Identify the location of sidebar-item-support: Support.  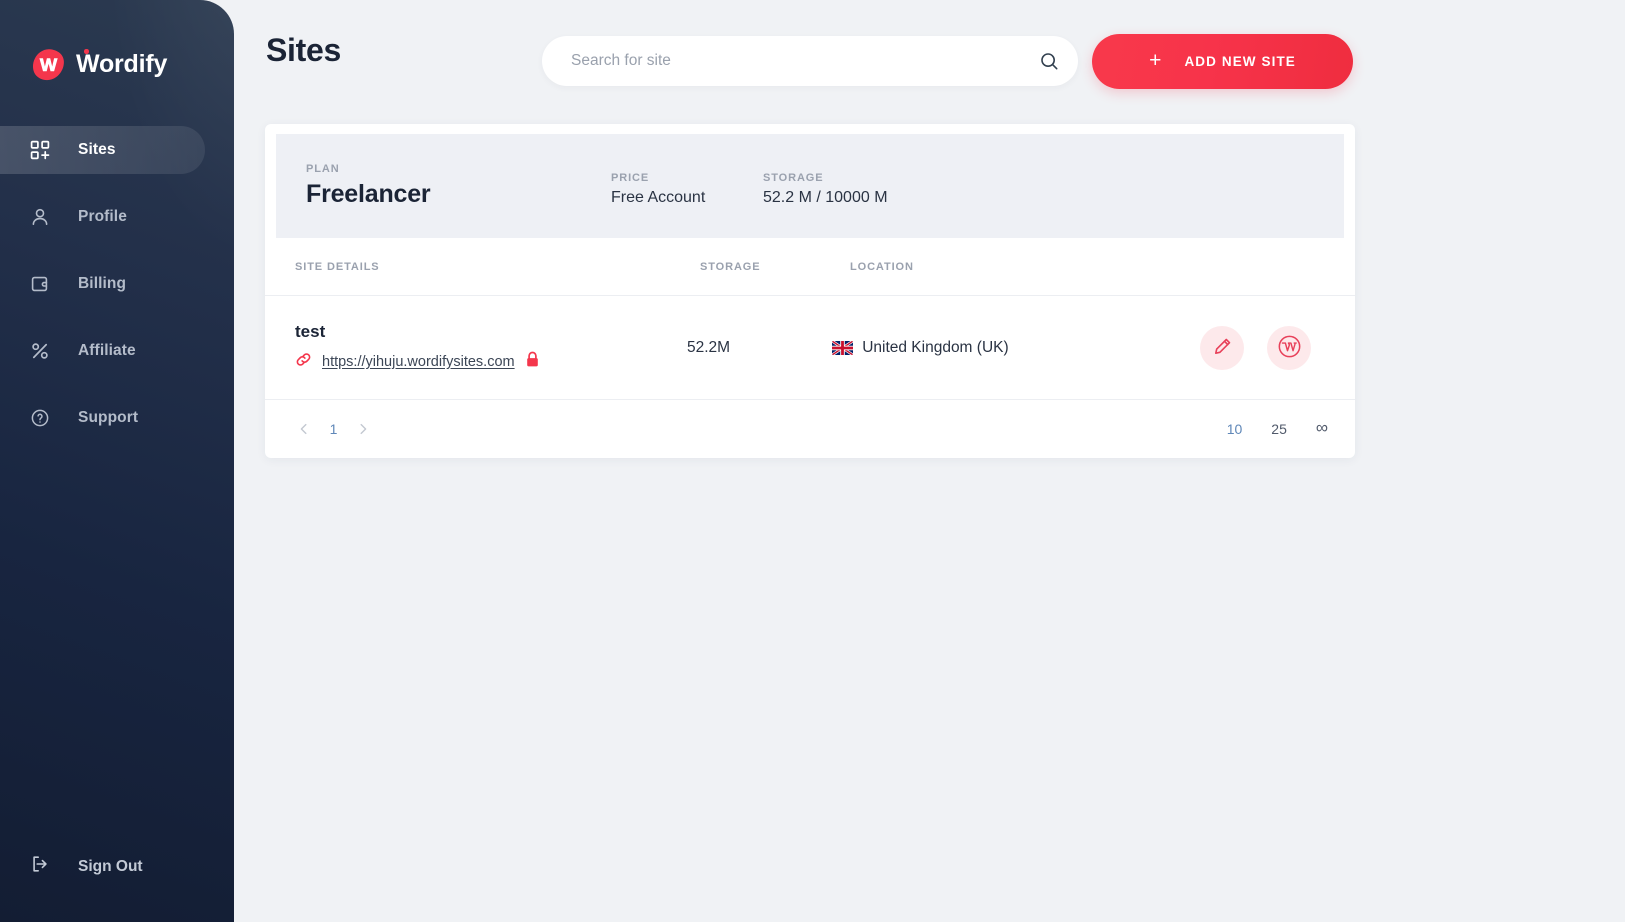
(117, 418).